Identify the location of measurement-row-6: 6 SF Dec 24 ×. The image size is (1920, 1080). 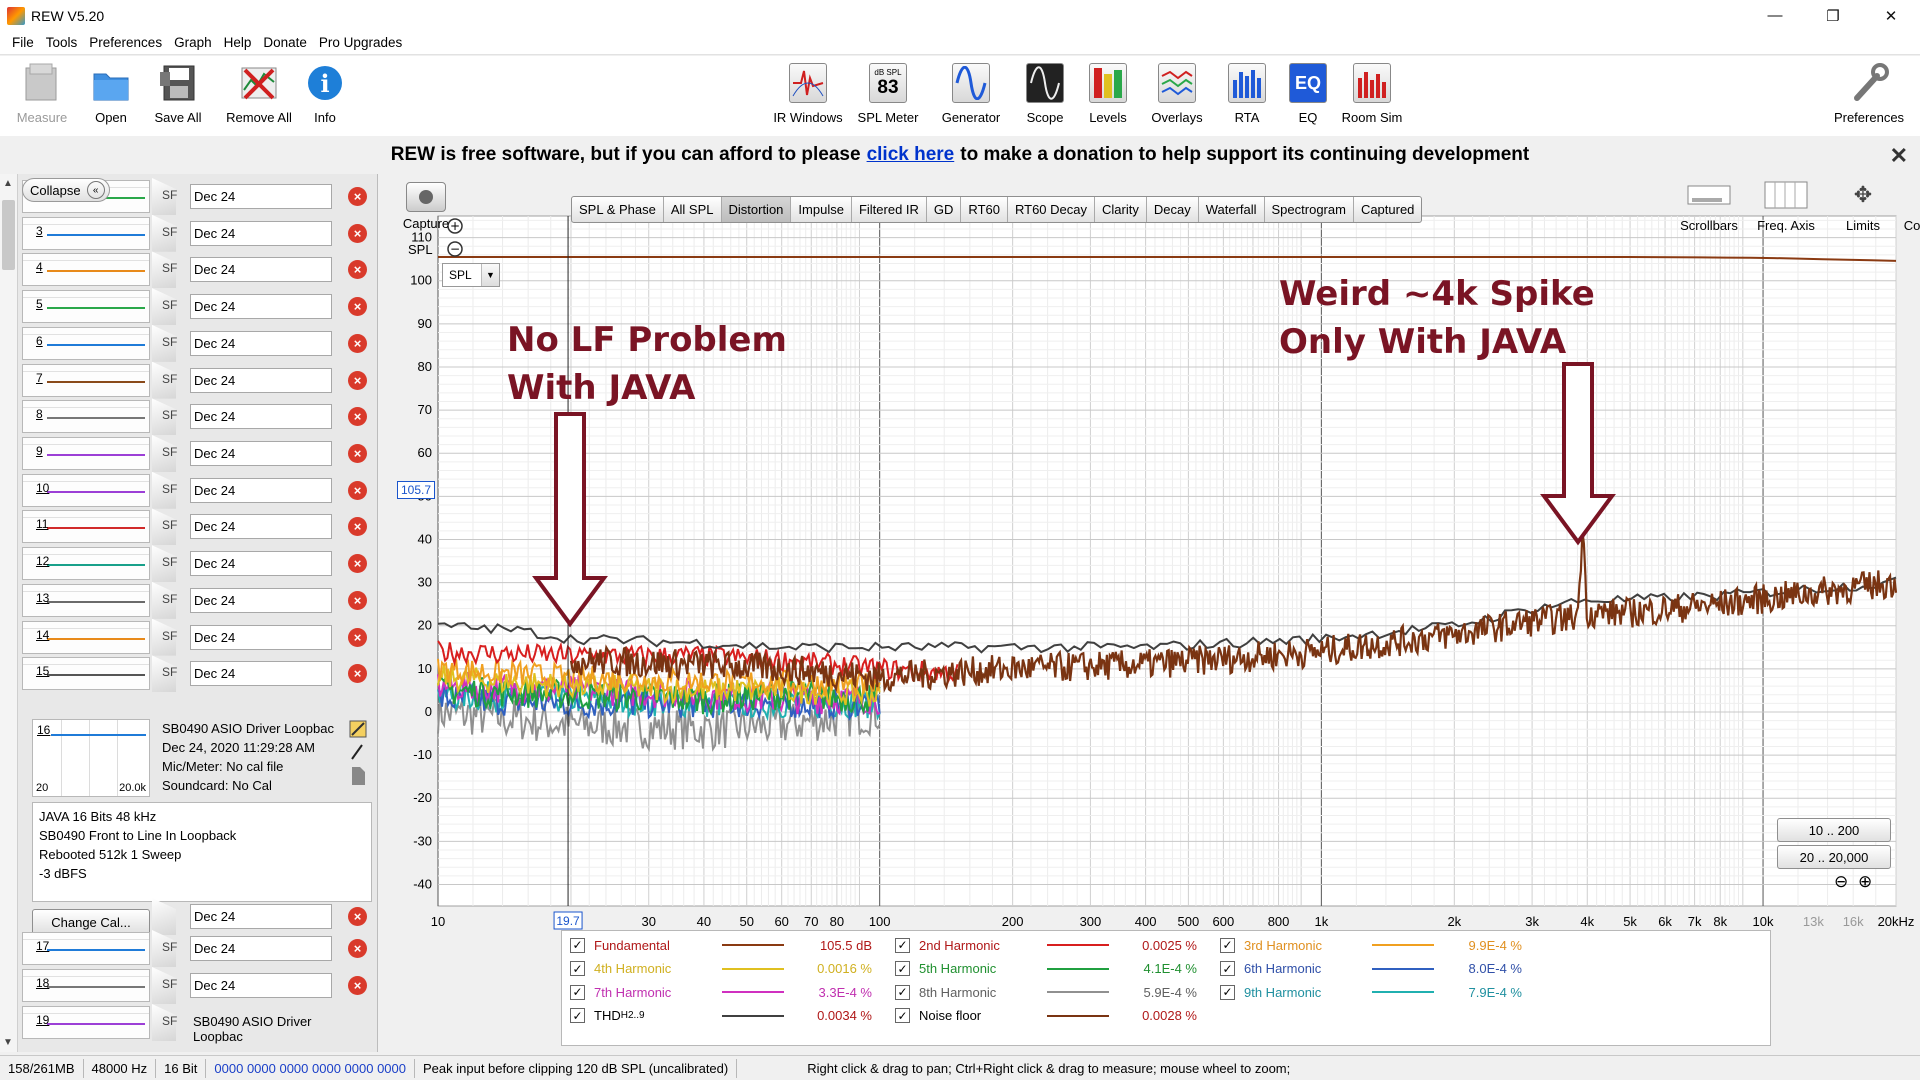
(199, 343).